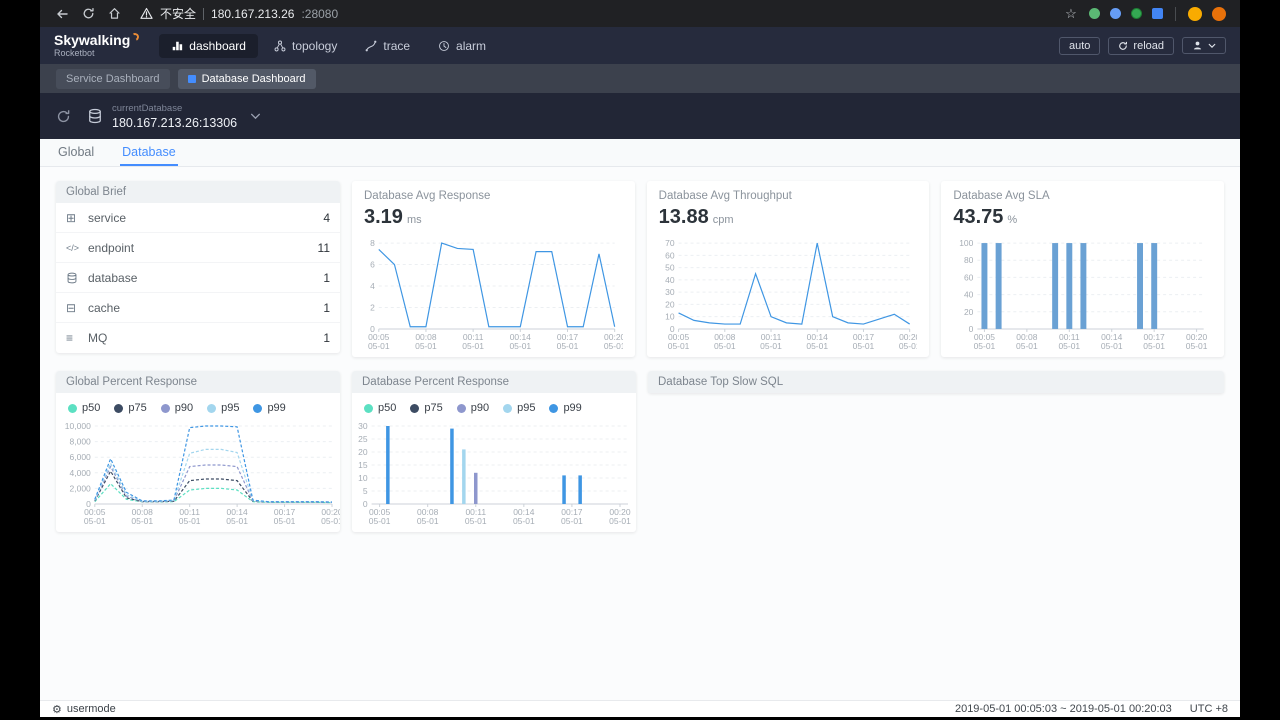 The width and height of the screenshot is (1280, 720). Describe the element at coordinates (91, 709) in the screenshot. I see `usermode-label: usermode` at that location.